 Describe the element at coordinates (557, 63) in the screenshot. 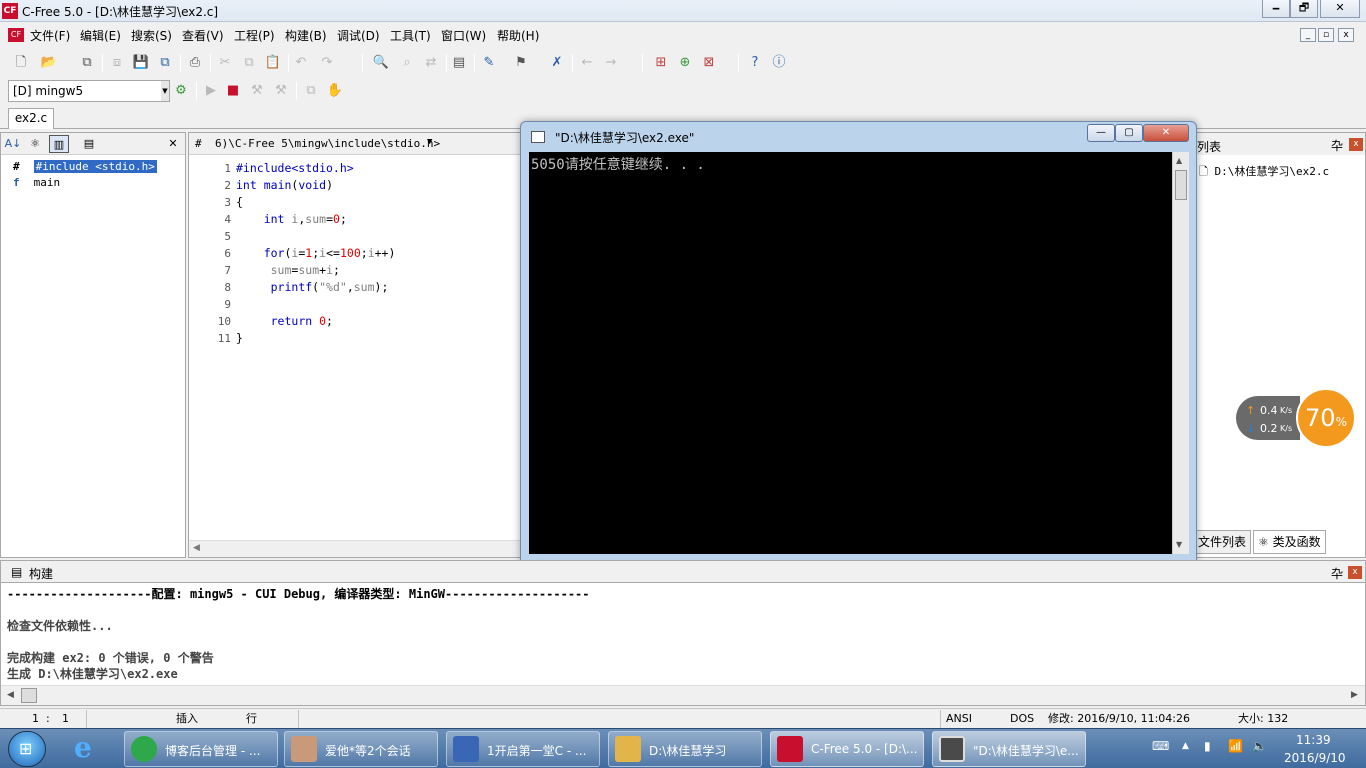

I see `clear-bookmarks-icon: ✗` at that location.